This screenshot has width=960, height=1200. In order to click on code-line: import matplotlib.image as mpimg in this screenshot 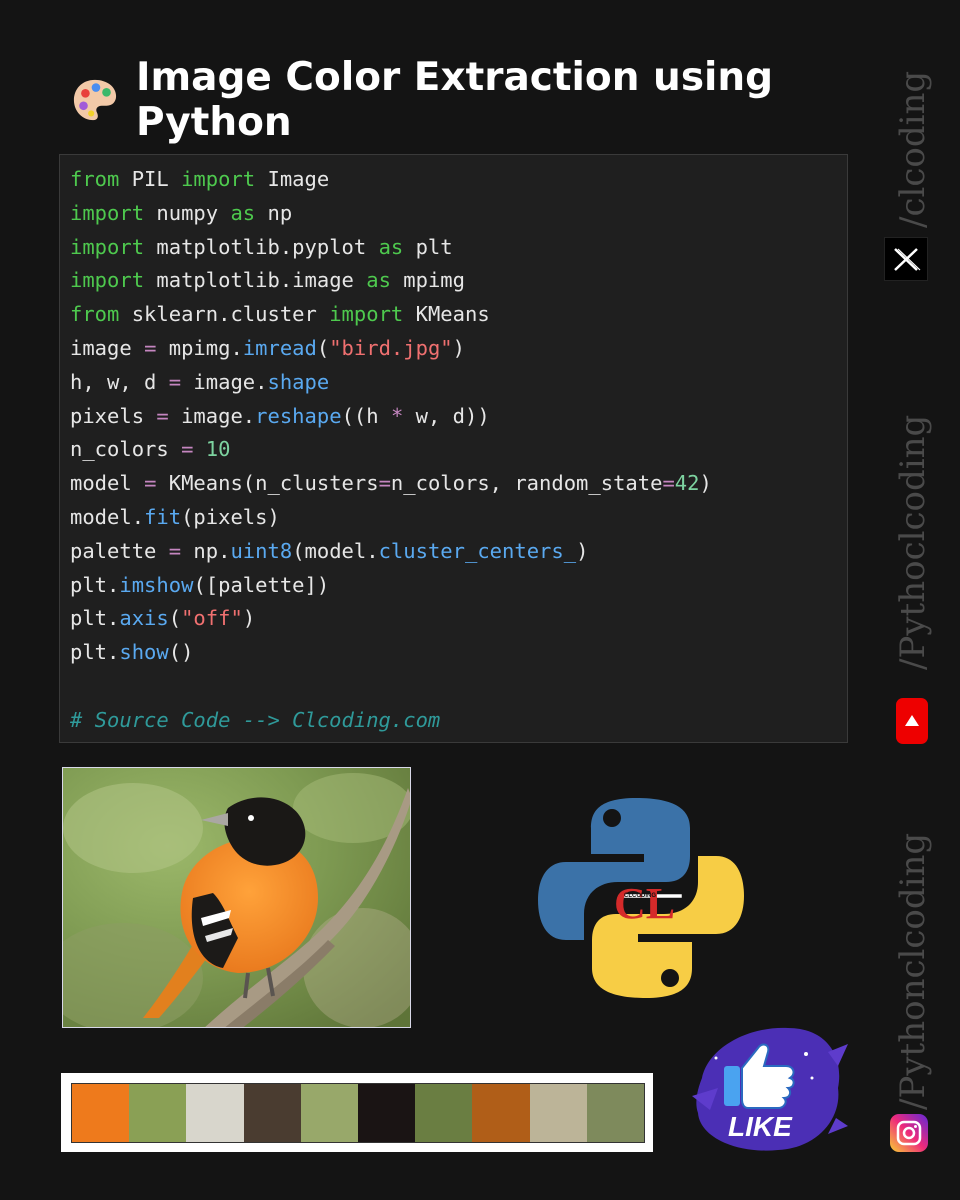, I will do `click(391, 281)`.